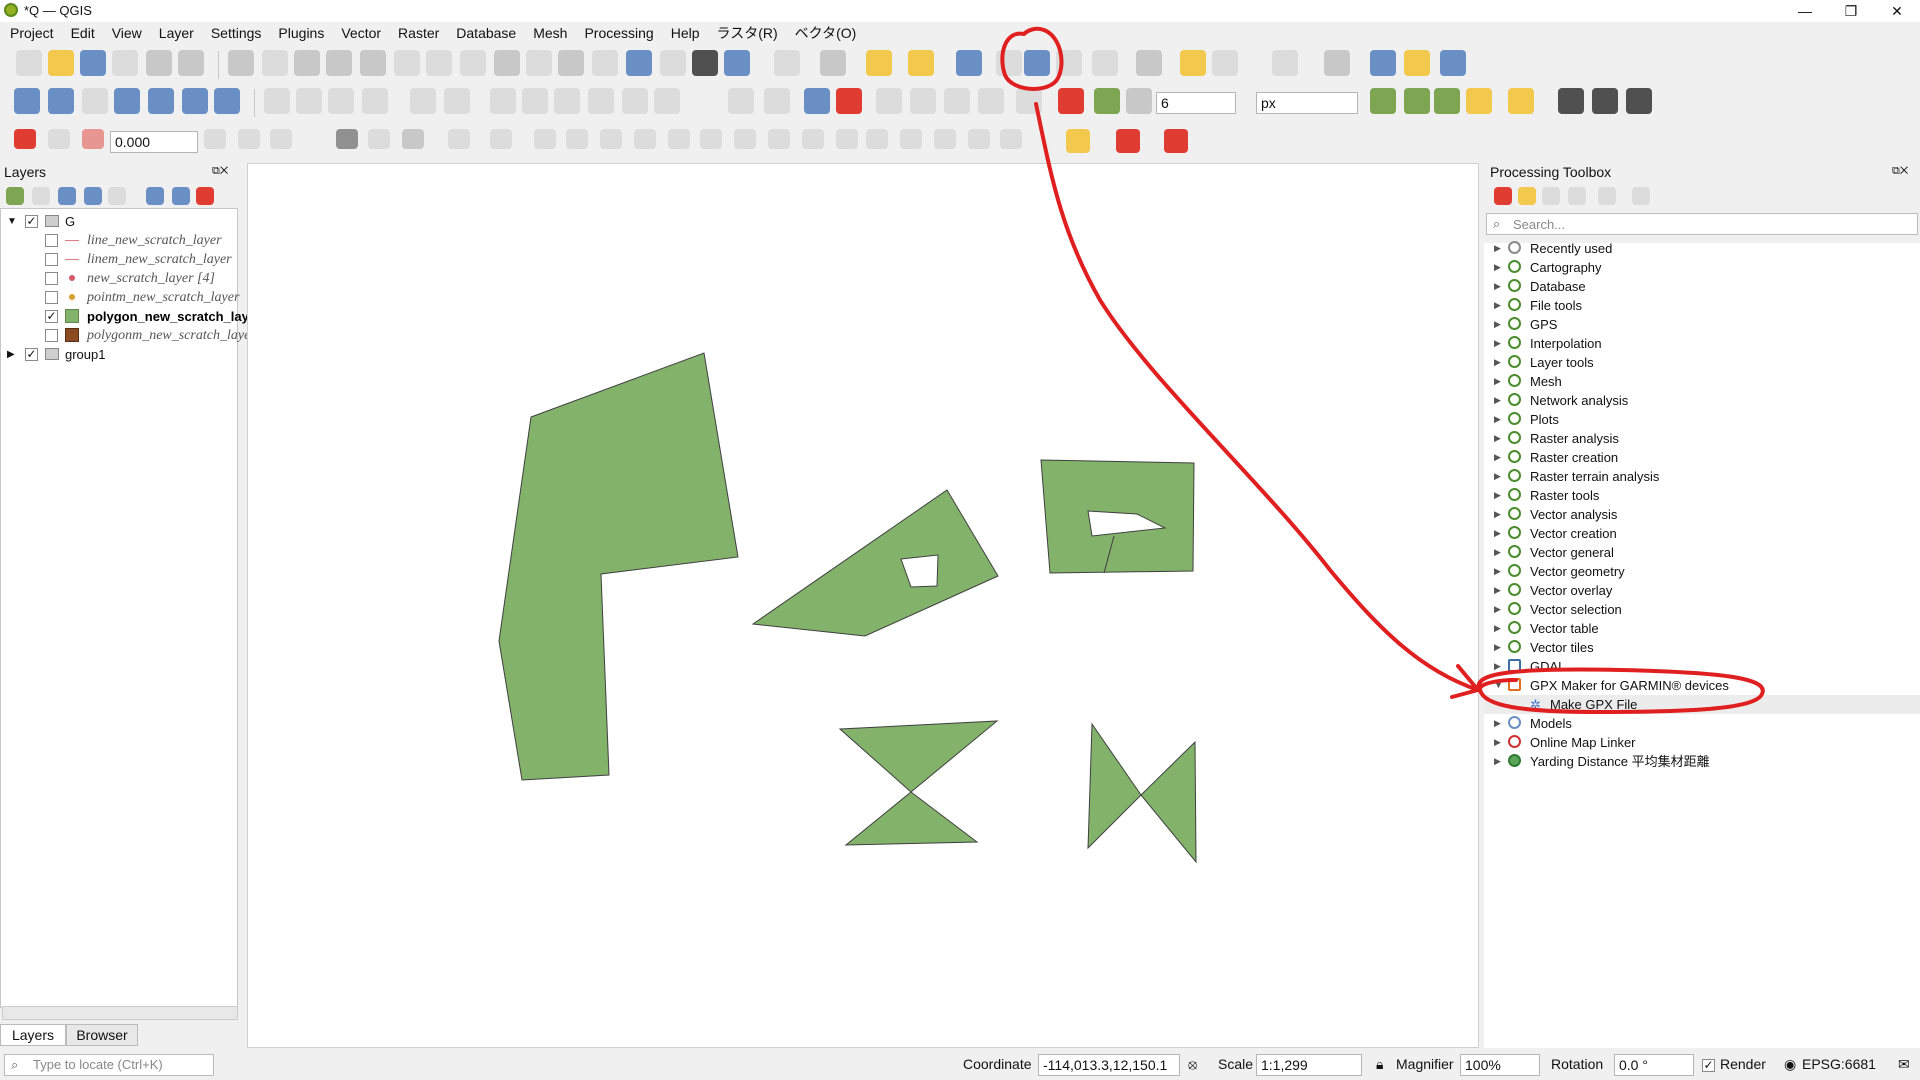 Image resolution: width=1920 pixels, height=1080 pixels. What do you see at coordinates (1790, 1064) in the screenshot?
I see `crs-globe-icon: ◉` at bounding box center [1790, 1064].